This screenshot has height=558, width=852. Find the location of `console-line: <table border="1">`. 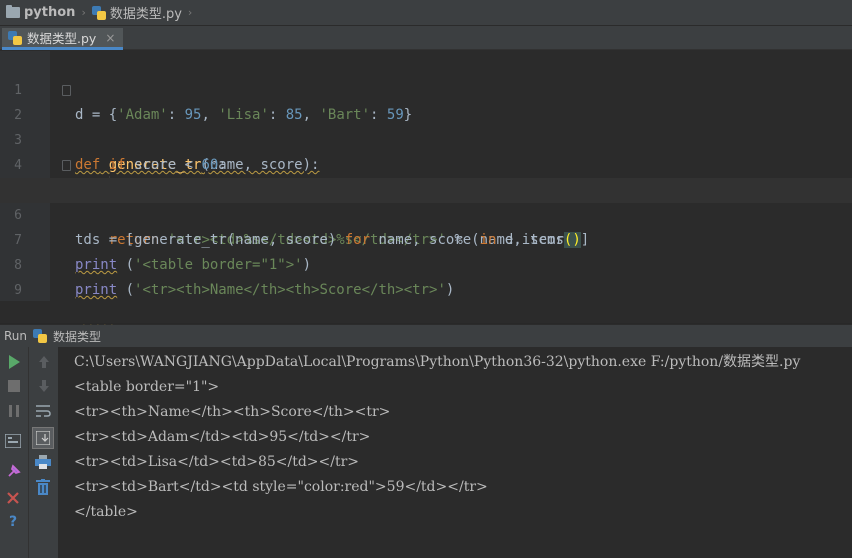

console-line: <table border="1"> is located at coordinates (147, 387).